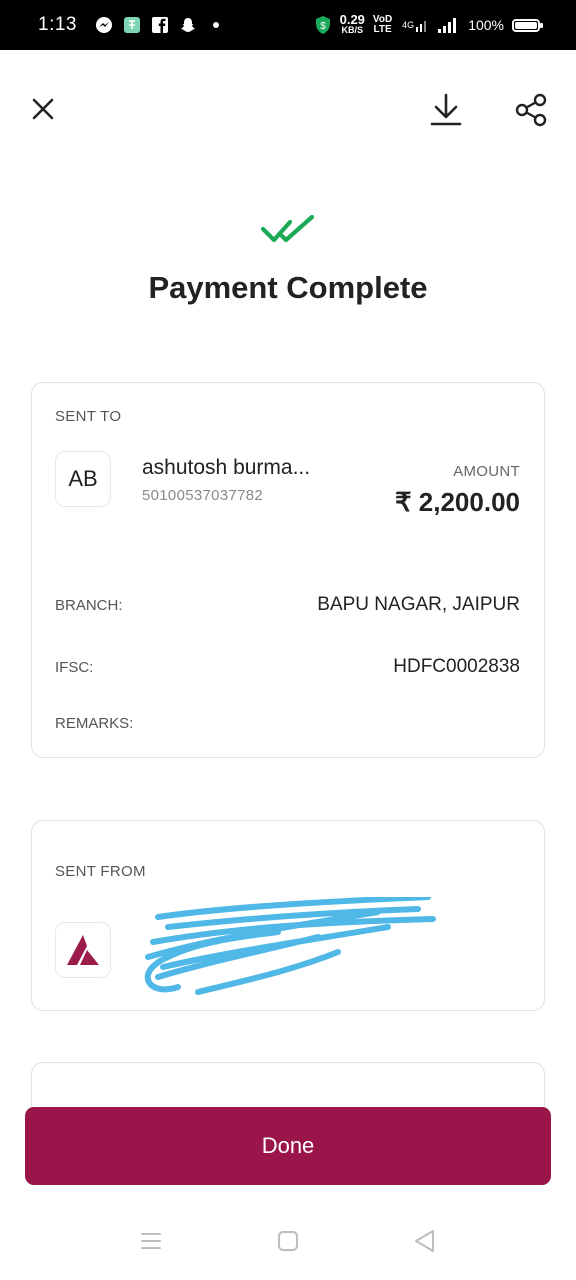  I want to click on share-icon, so click(531, 110).